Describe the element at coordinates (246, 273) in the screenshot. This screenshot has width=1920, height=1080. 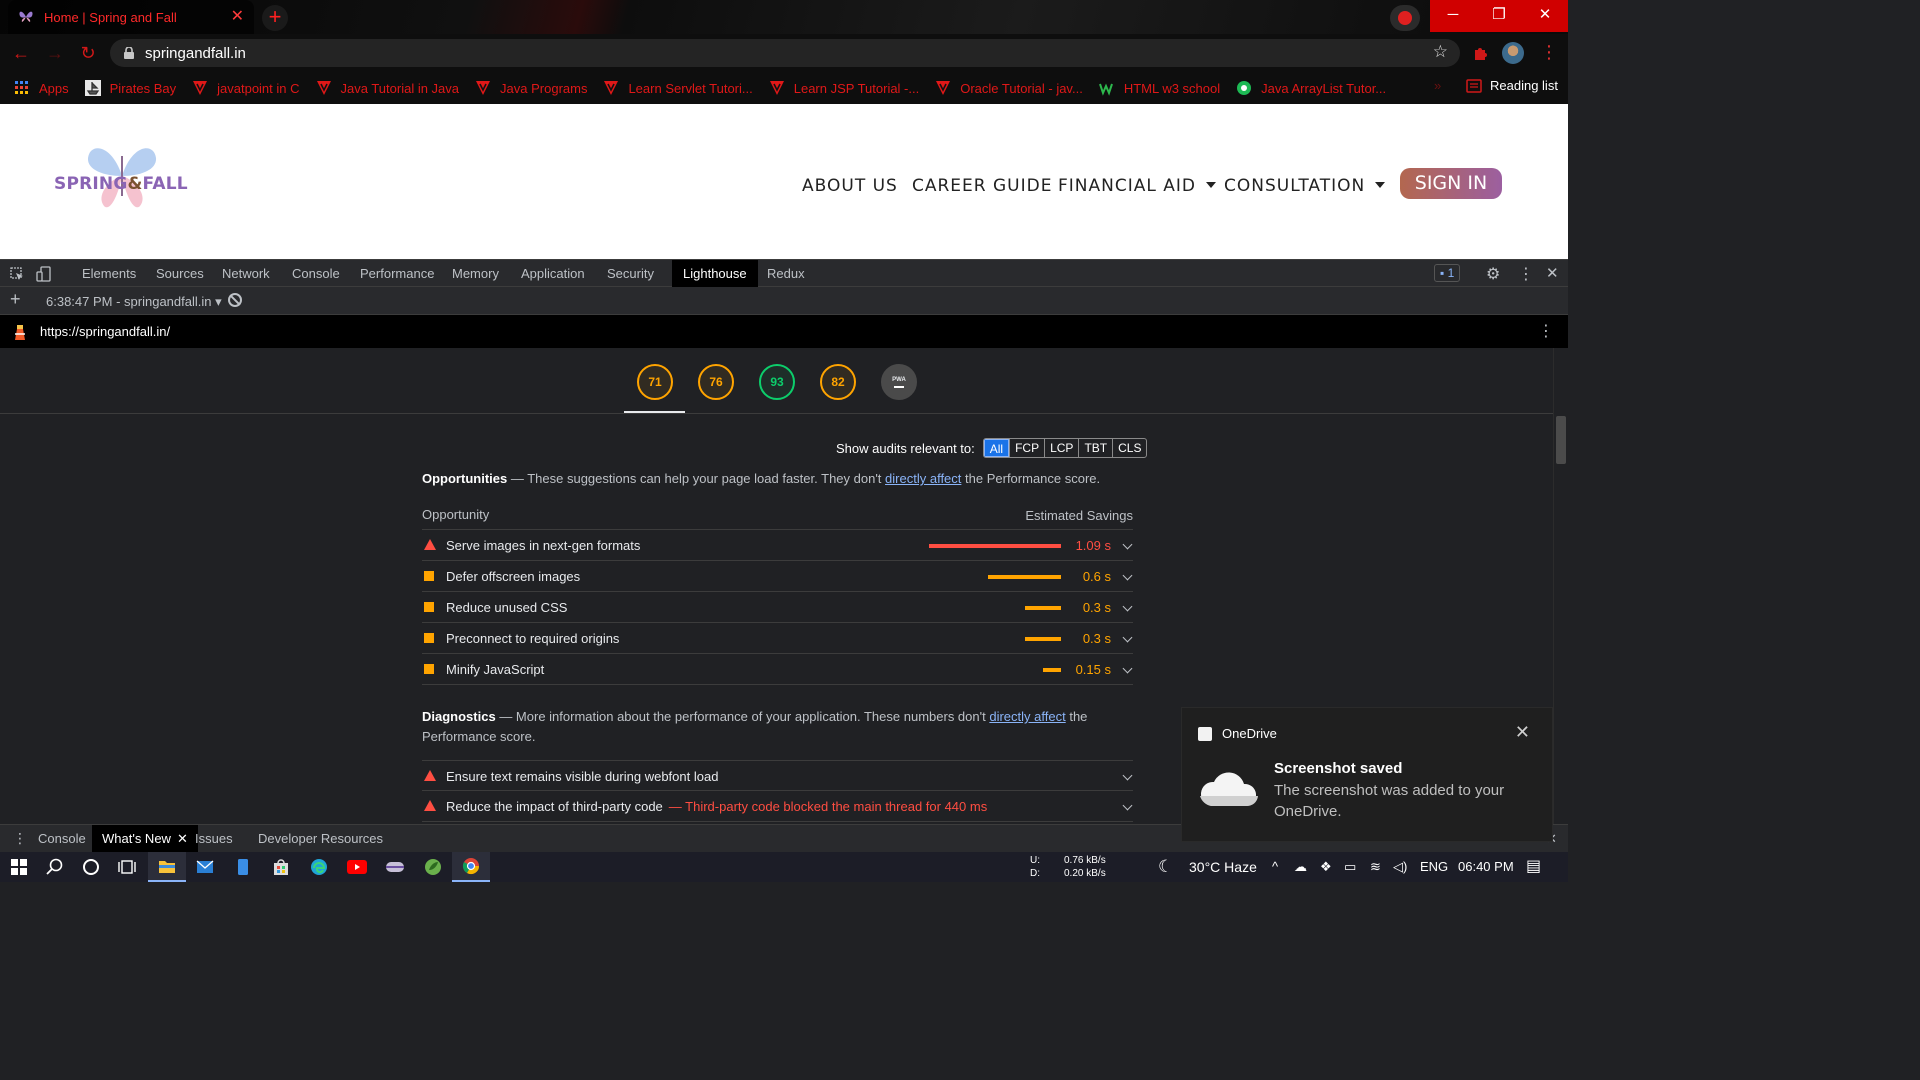
I see `tab-network: Network` at that location.